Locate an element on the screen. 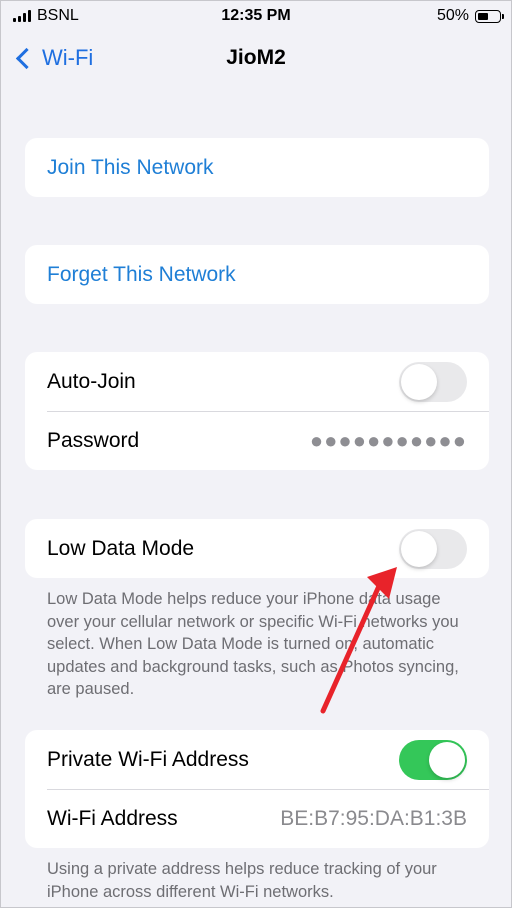 The height and width of the screenshot is (908, 512). battery-fill is located at coordinates (483, 16).